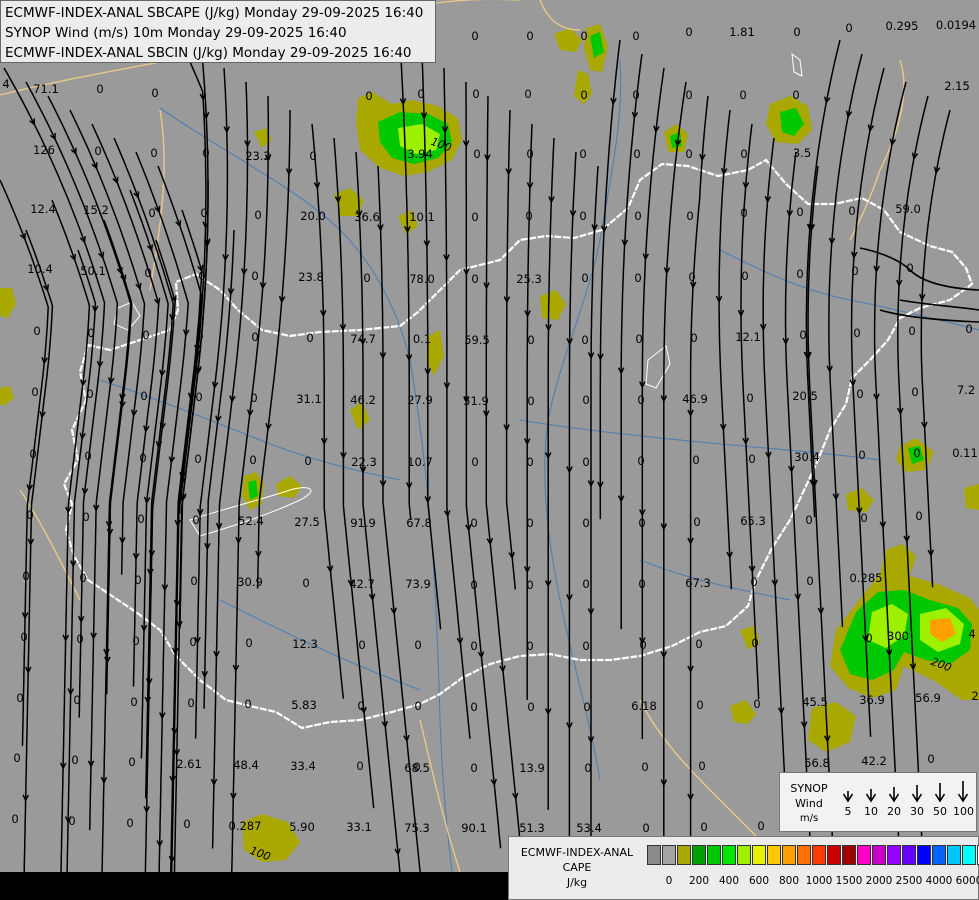 This screenshot has height=900, width=979. I want to click on sbcin-value-label: 3.5, so click(802, 153).